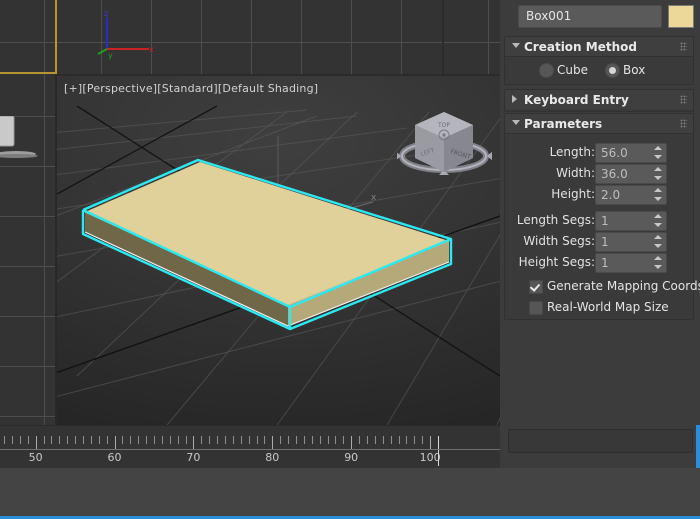  Describe the element at coordinates (681, 16) in the screenshot. I see `object-color-swatch` at that location.